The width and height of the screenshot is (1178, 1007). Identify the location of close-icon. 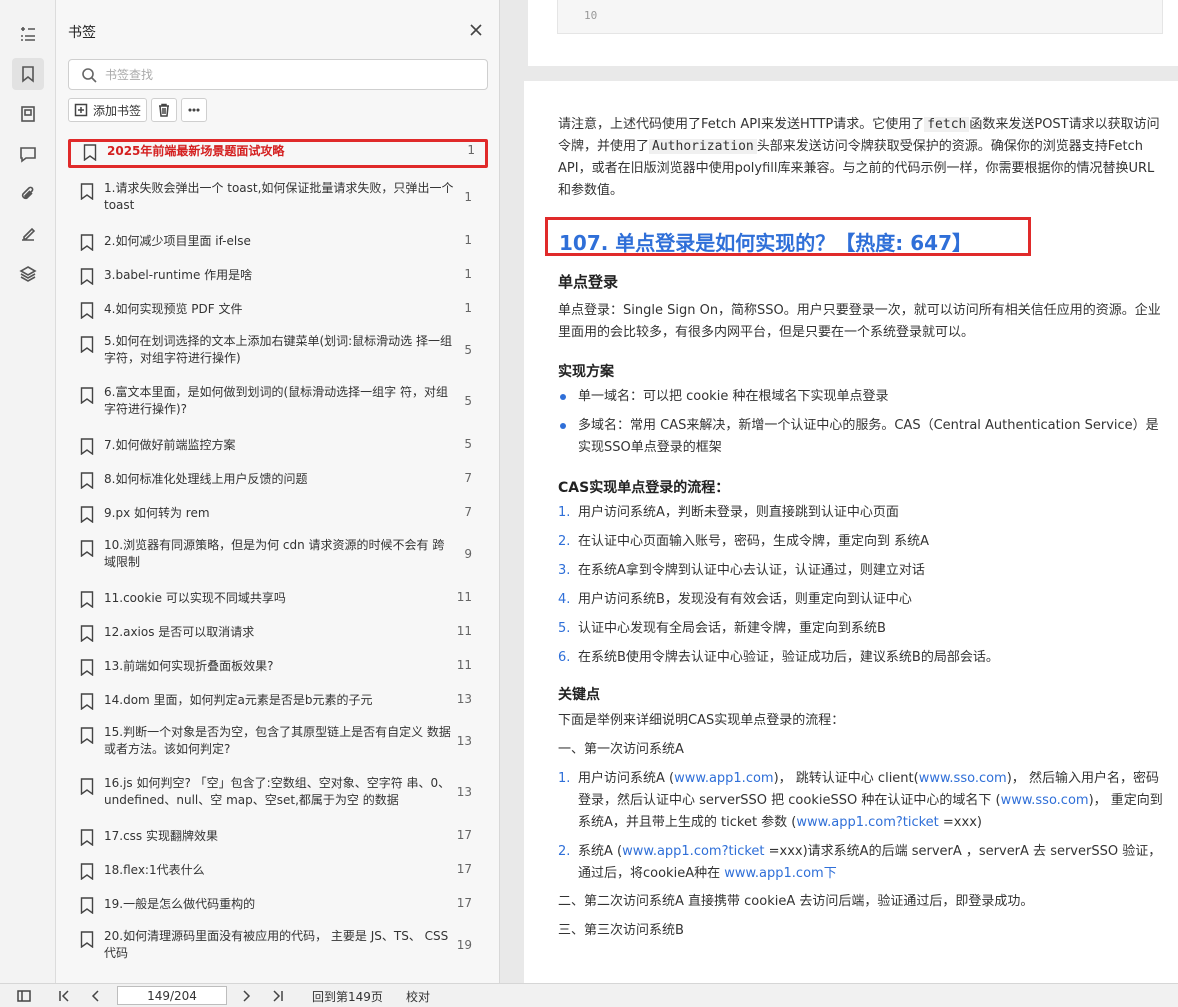
(476, 30).